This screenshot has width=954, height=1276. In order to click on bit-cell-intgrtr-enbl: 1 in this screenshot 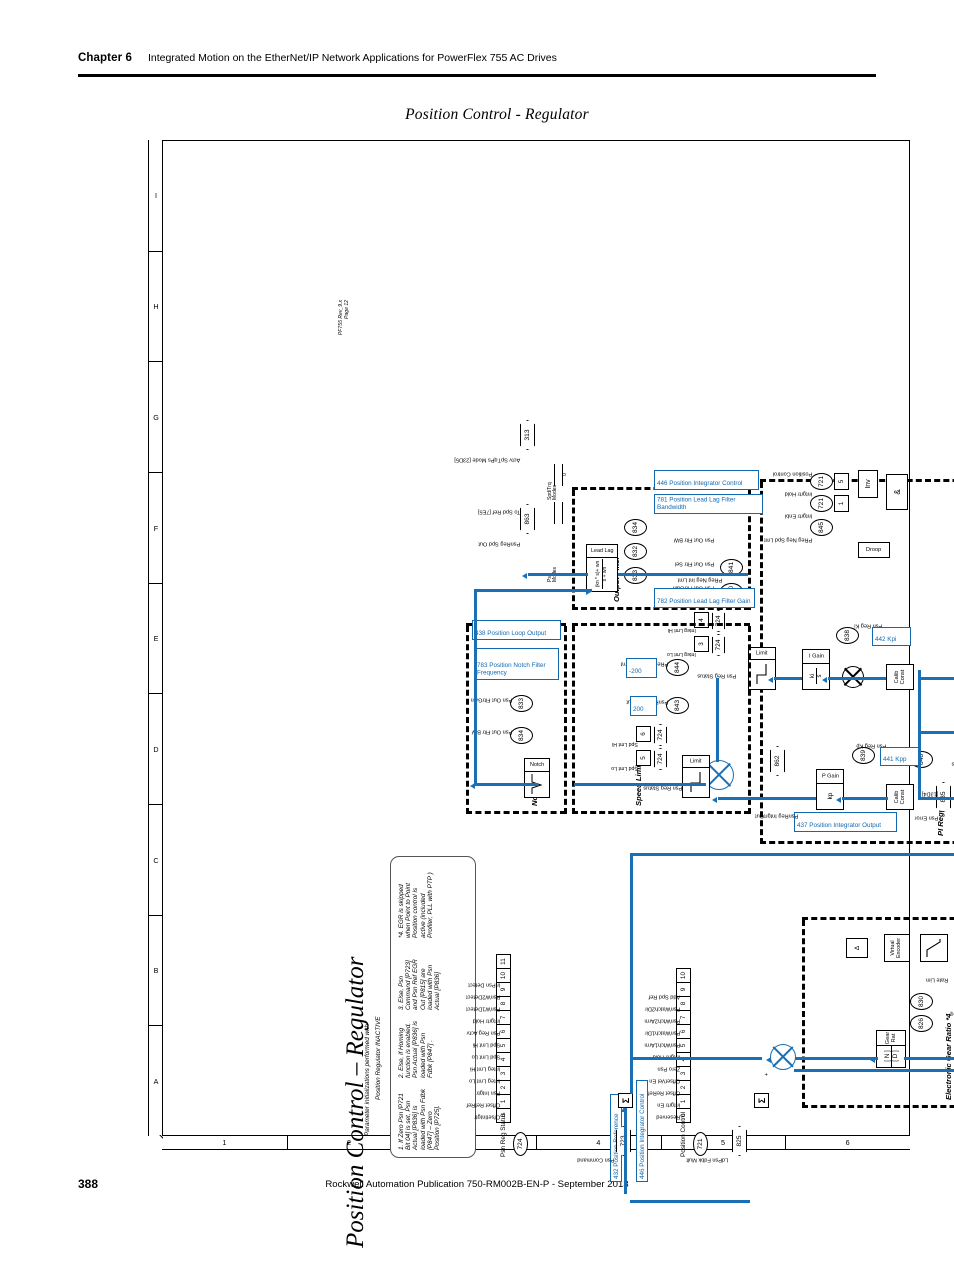, I will do `click(841, 503)`.